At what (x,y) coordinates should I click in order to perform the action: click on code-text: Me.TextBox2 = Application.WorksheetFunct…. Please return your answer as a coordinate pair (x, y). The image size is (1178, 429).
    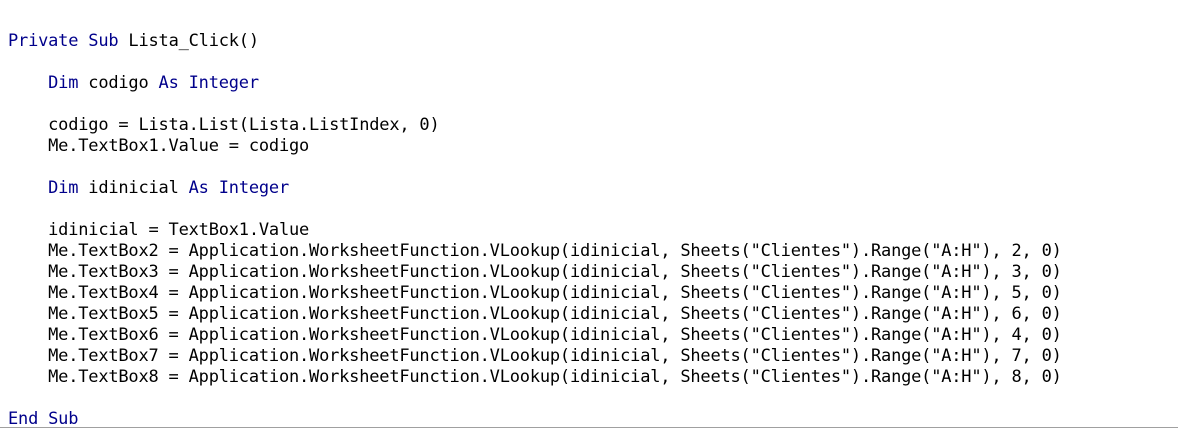
    Looking at the image, I should click on (535, 251).